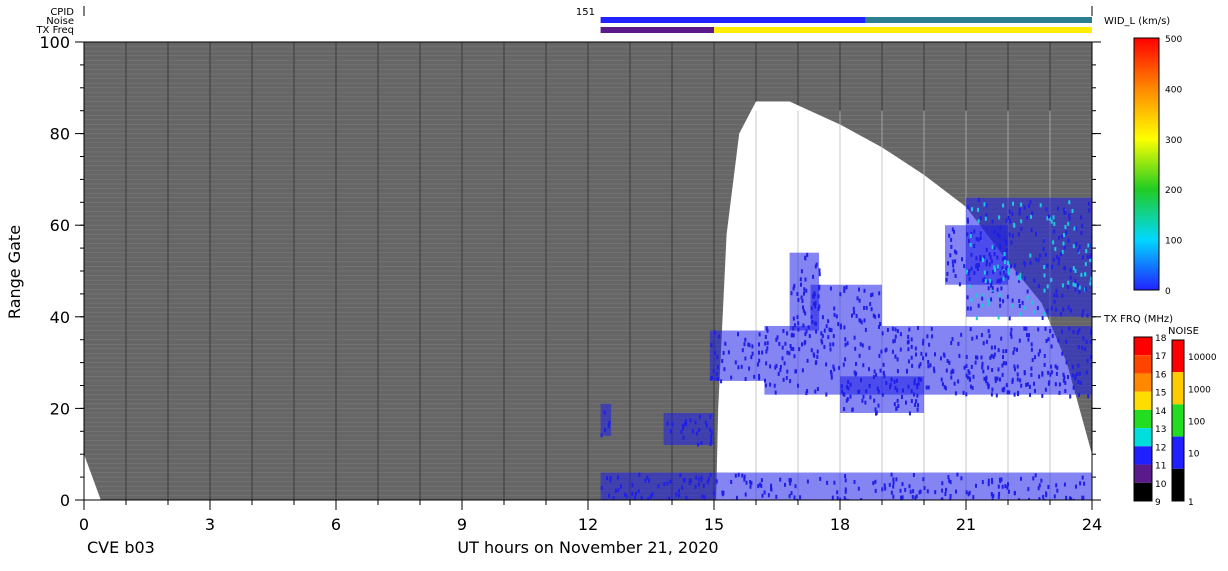 The image size is (1228, 571). Describe the element at coordinates (60, 408) in the screenshot. I see `y-tick-label: 20` at that location.